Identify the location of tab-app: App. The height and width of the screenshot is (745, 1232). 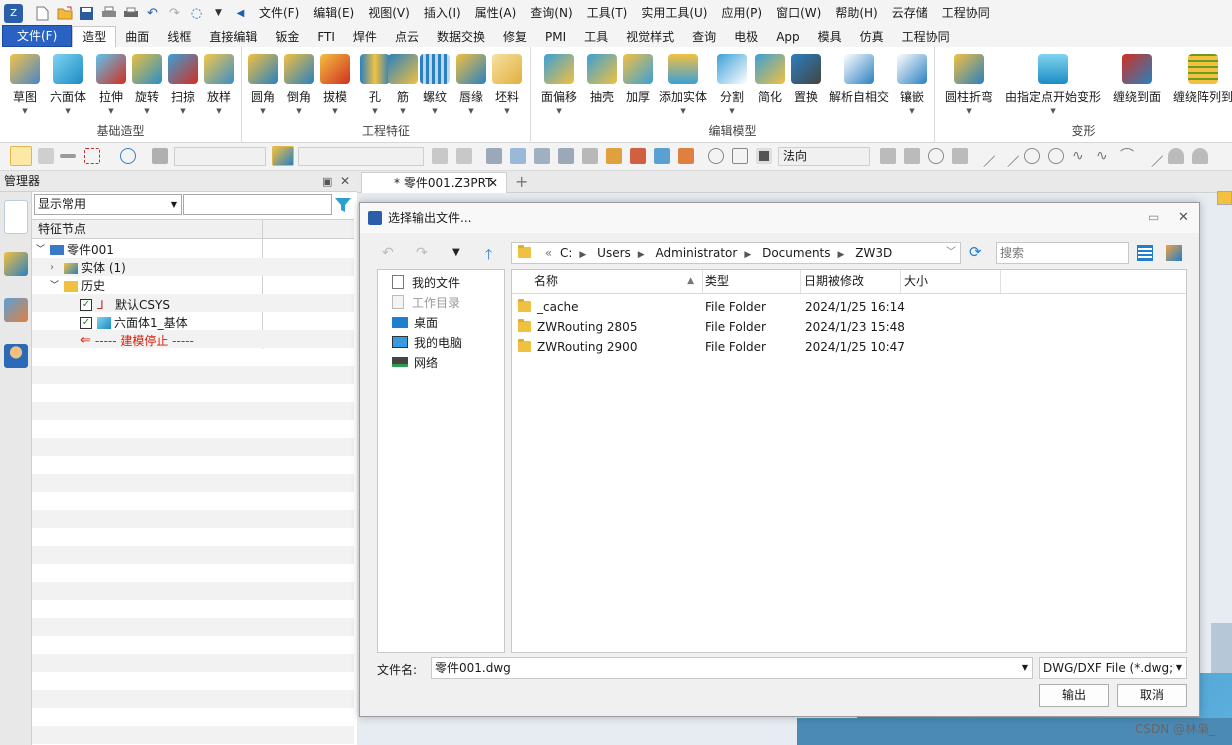
(787, 37).